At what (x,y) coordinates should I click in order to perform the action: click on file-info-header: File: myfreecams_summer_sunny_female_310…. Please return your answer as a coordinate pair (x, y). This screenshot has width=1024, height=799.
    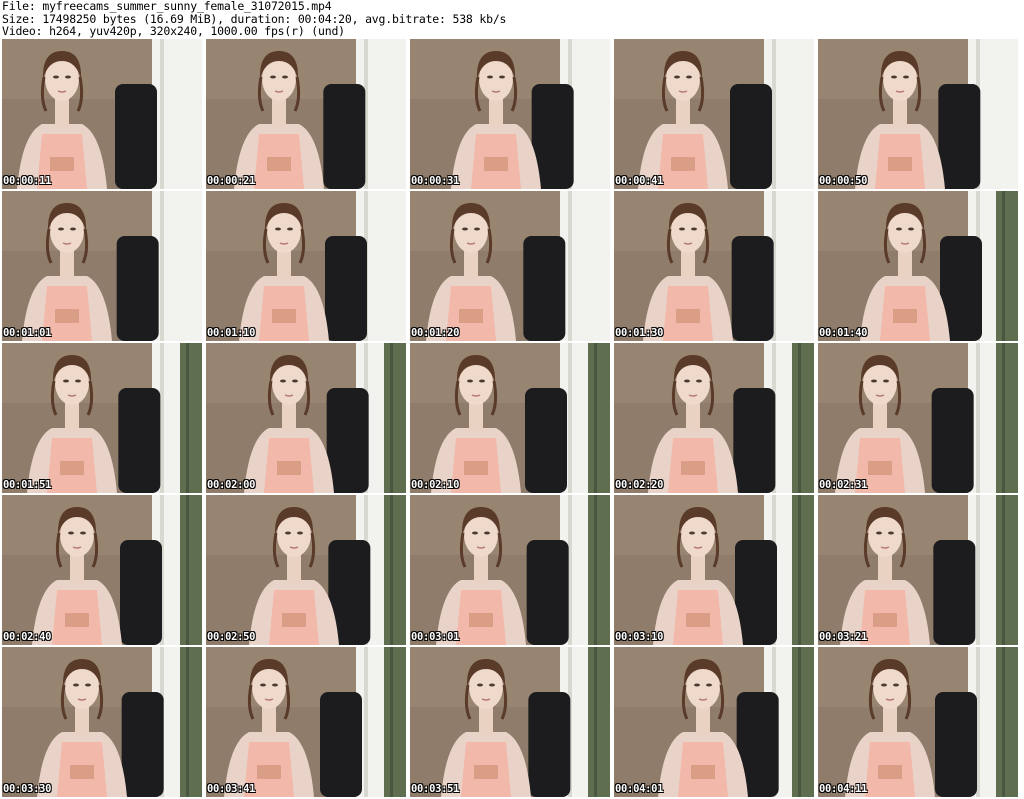
    Looking at the image, I should click on (512, 19).